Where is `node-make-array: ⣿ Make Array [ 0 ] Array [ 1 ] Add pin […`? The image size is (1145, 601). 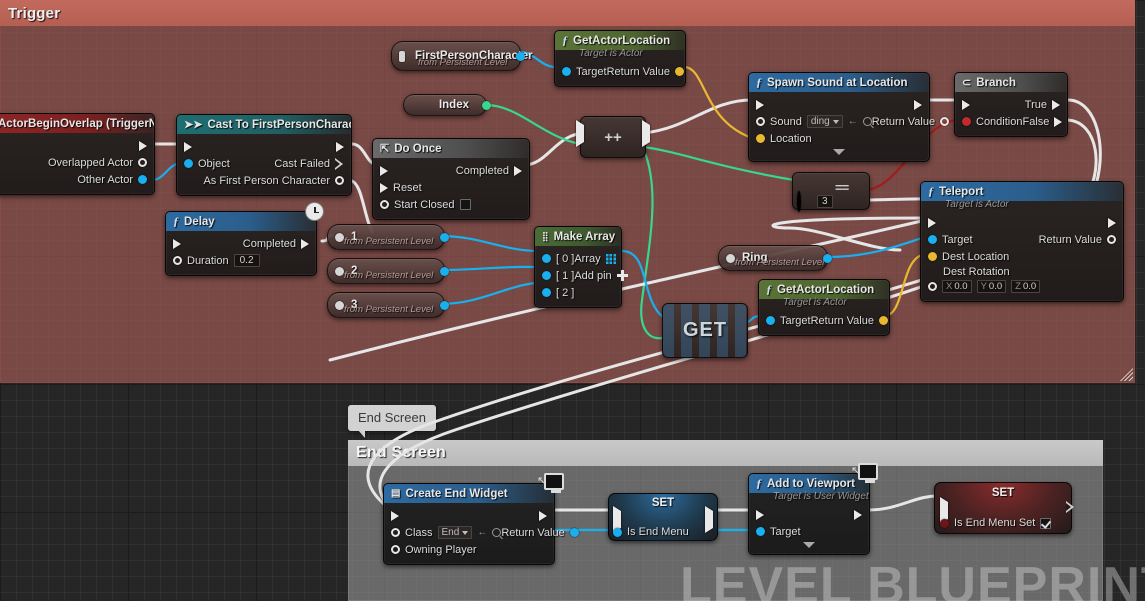 node-make-array: ⣿ Make Array [ 0 ] Array [ 1 ] Add pin [… is located at coordinates (581, 267).